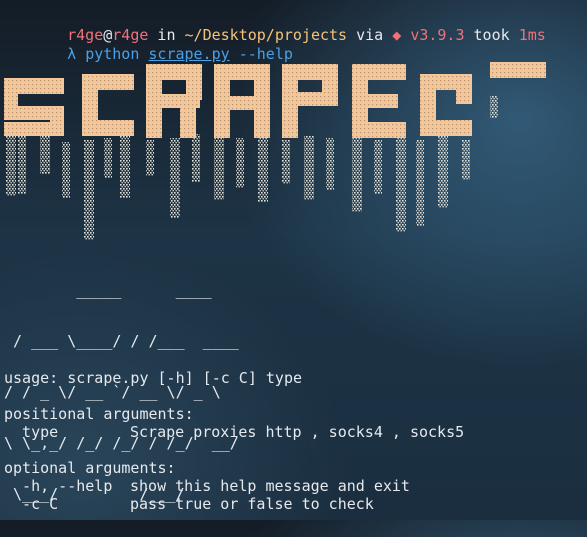  I want to click on optional-arg-row: -c C pass true or false to check, so click(234, 504).